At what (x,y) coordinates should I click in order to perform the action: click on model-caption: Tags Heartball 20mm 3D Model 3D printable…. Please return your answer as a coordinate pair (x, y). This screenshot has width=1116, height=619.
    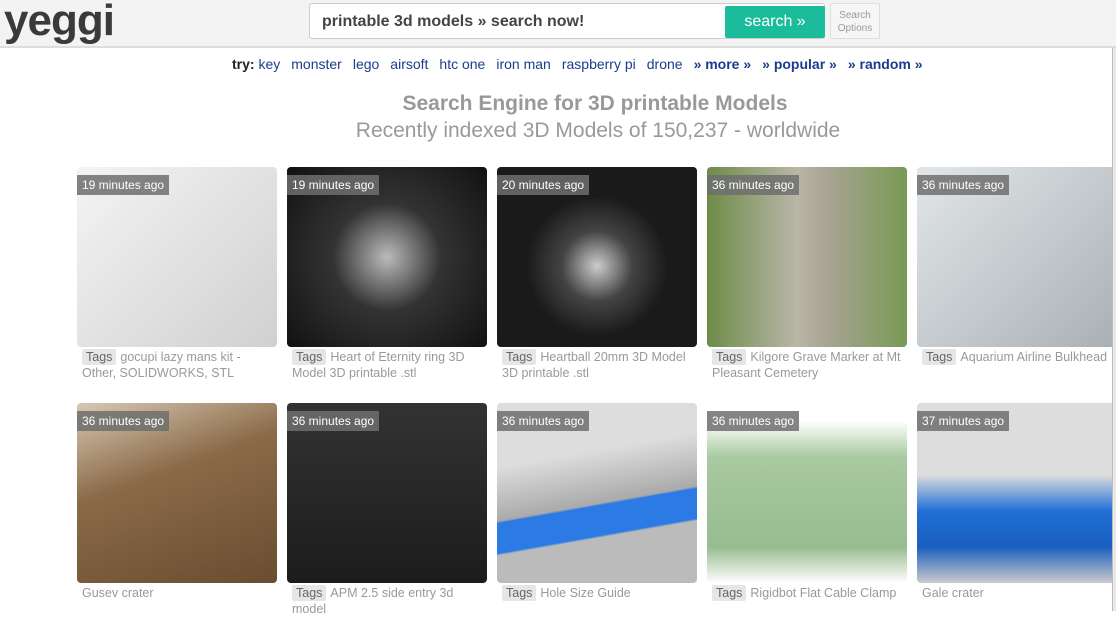
    Looking at the image, I should click on (597, 365).